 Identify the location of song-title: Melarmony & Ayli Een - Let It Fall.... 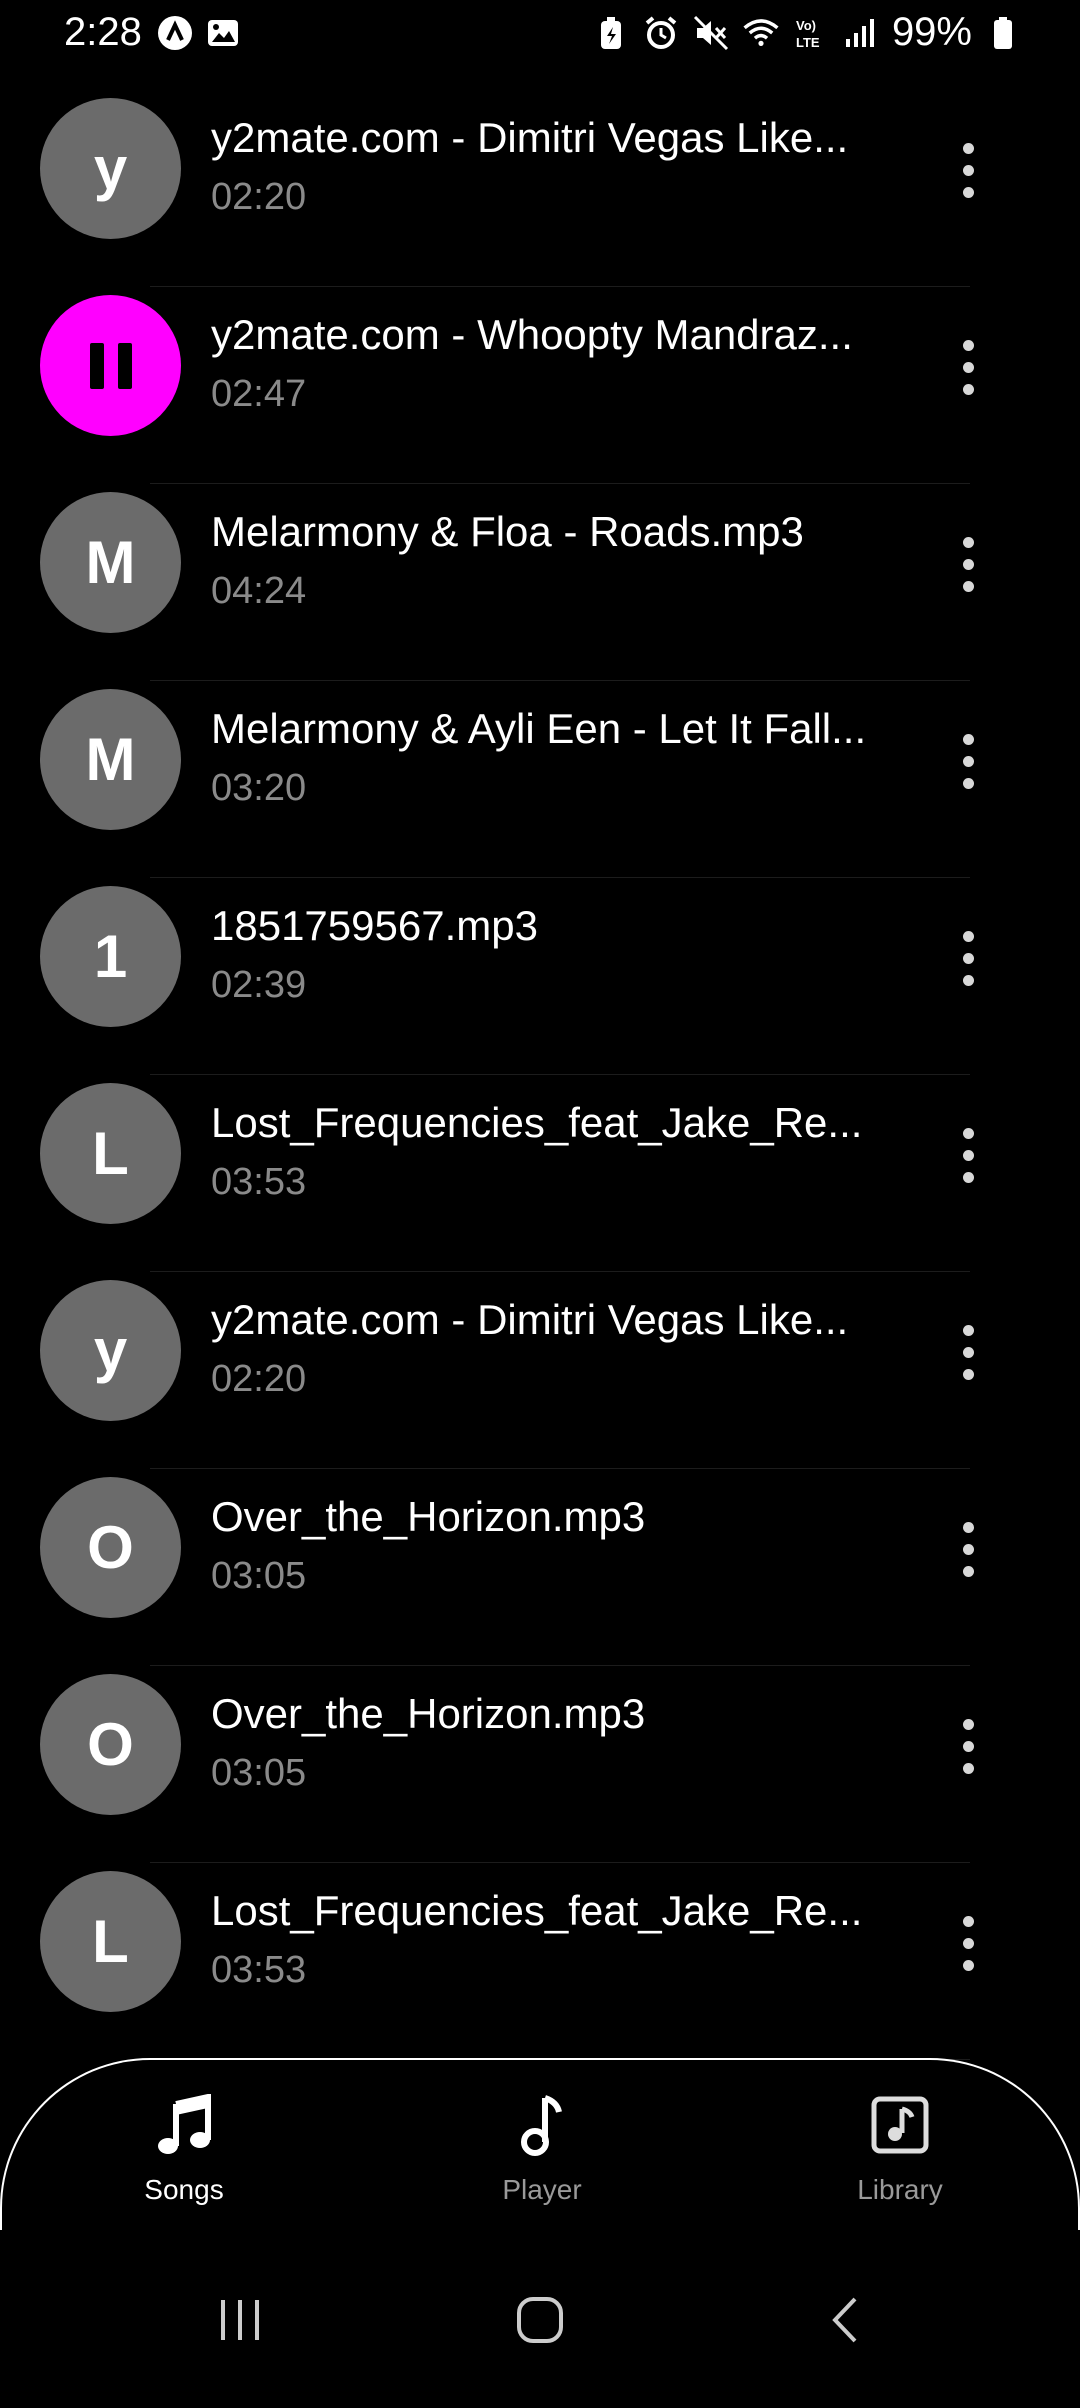
(539, 728).